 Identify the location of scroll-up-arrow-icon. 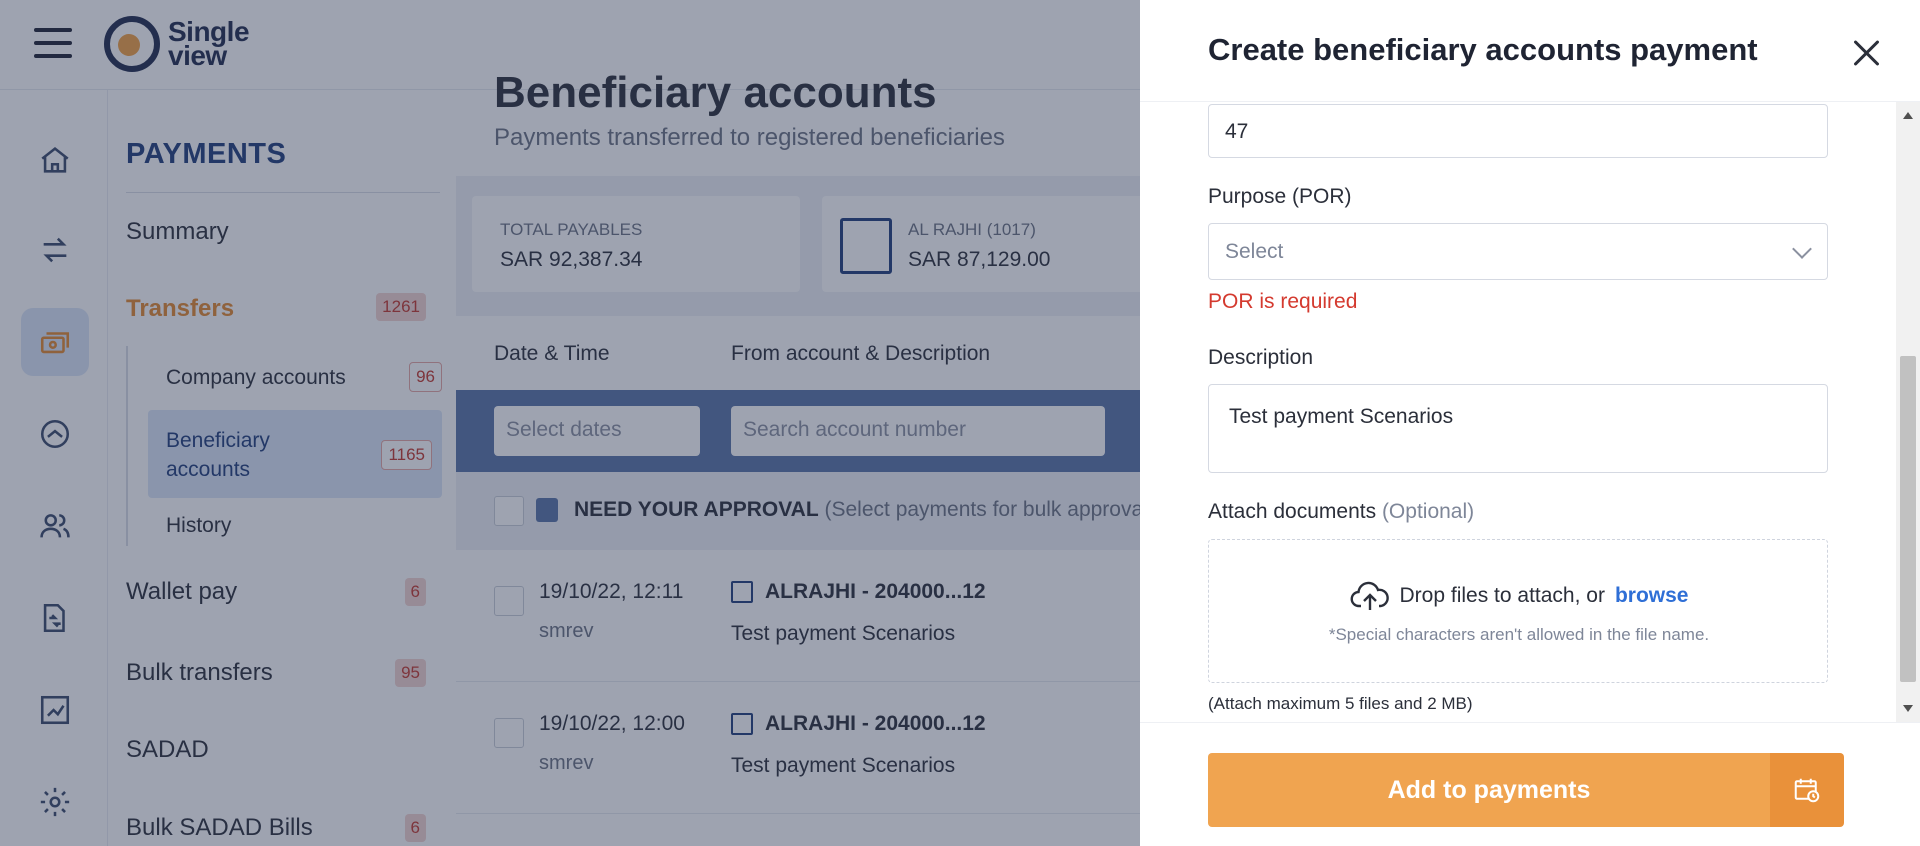
(1908, 115).